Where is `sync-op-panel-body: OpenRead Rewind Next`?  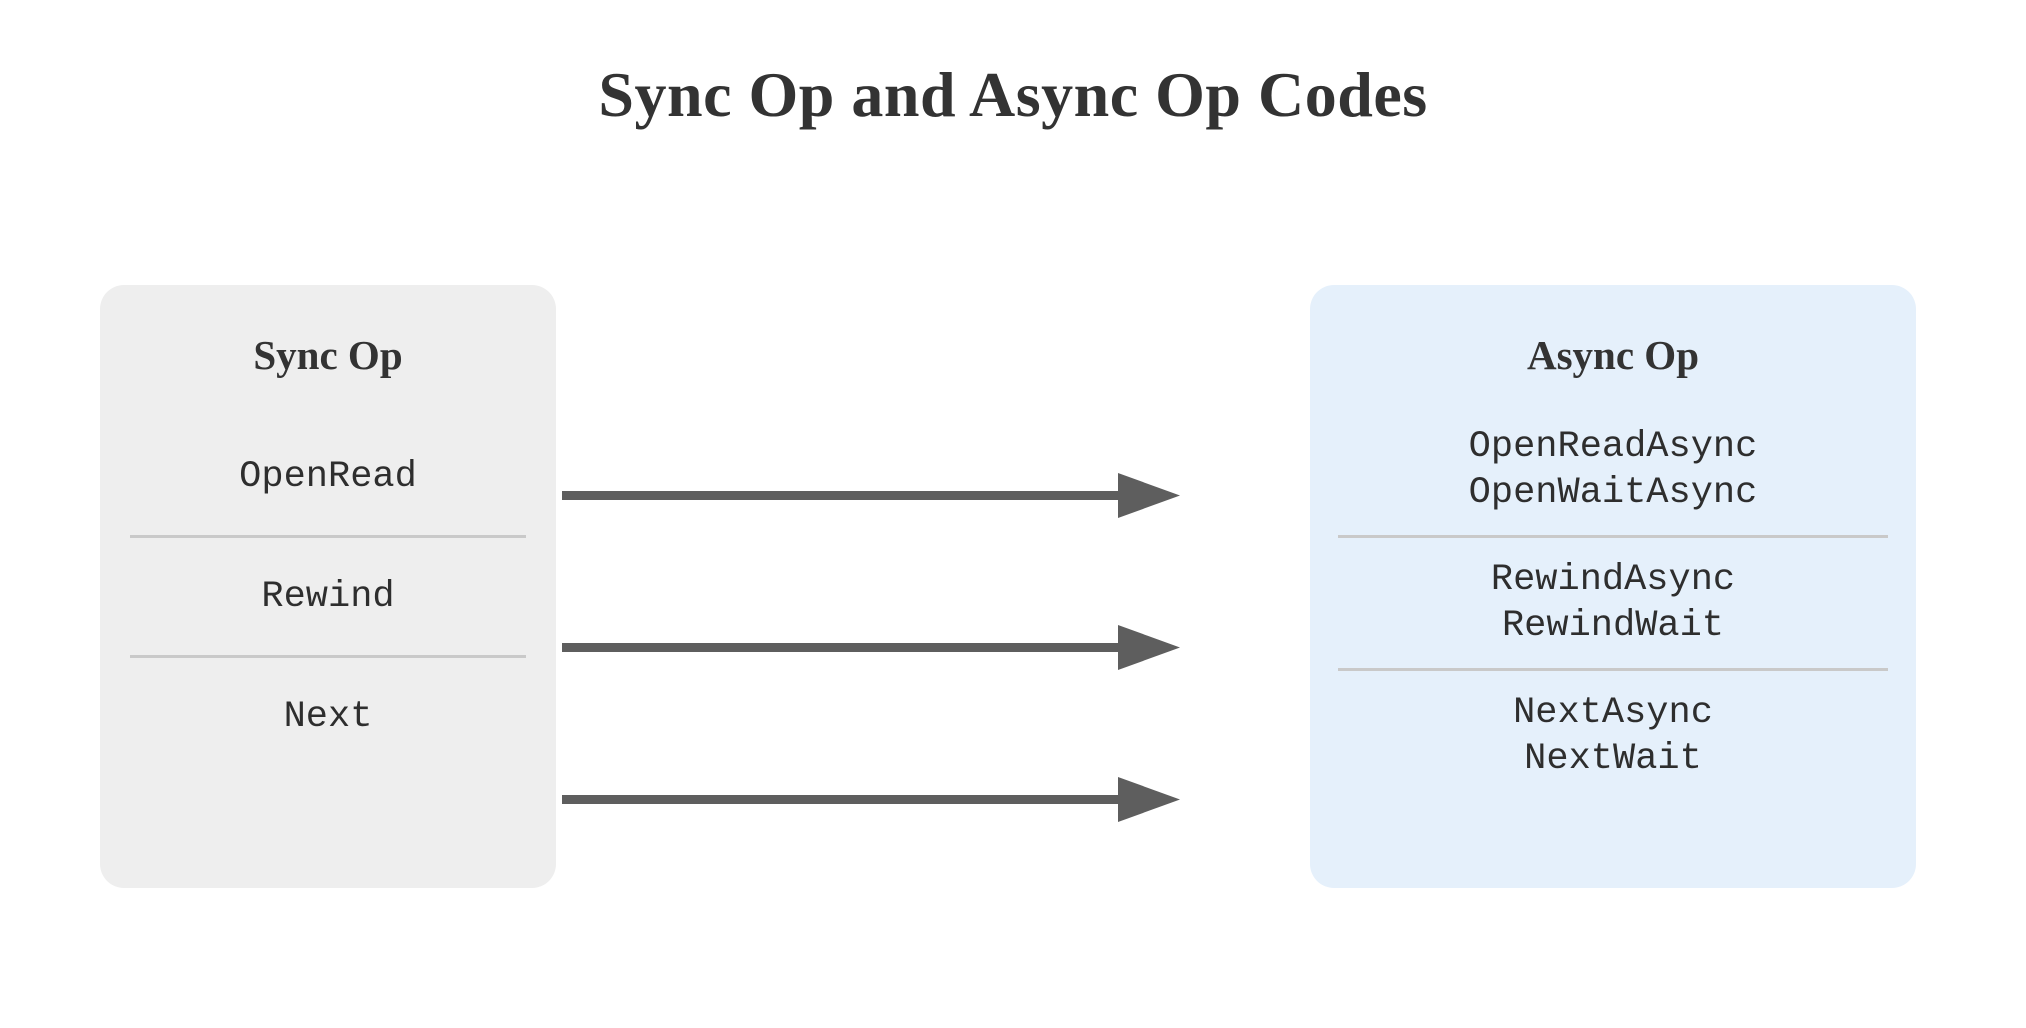
sync-op-panel-body: OpenRead Rewind Next is located at coordinates (328, 633).